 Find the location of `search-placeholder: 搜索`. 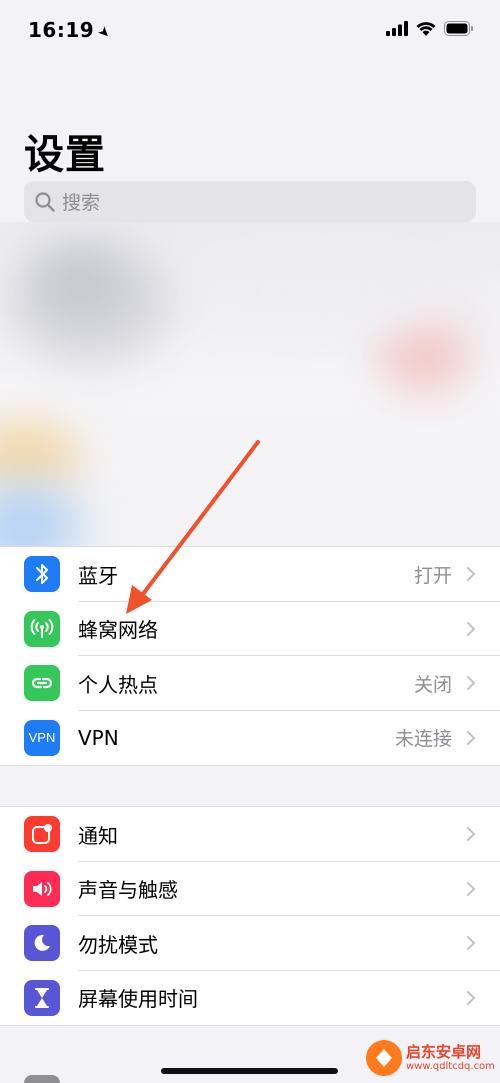

search-placeholder: 搜索 is located at coordinates (81, 203).